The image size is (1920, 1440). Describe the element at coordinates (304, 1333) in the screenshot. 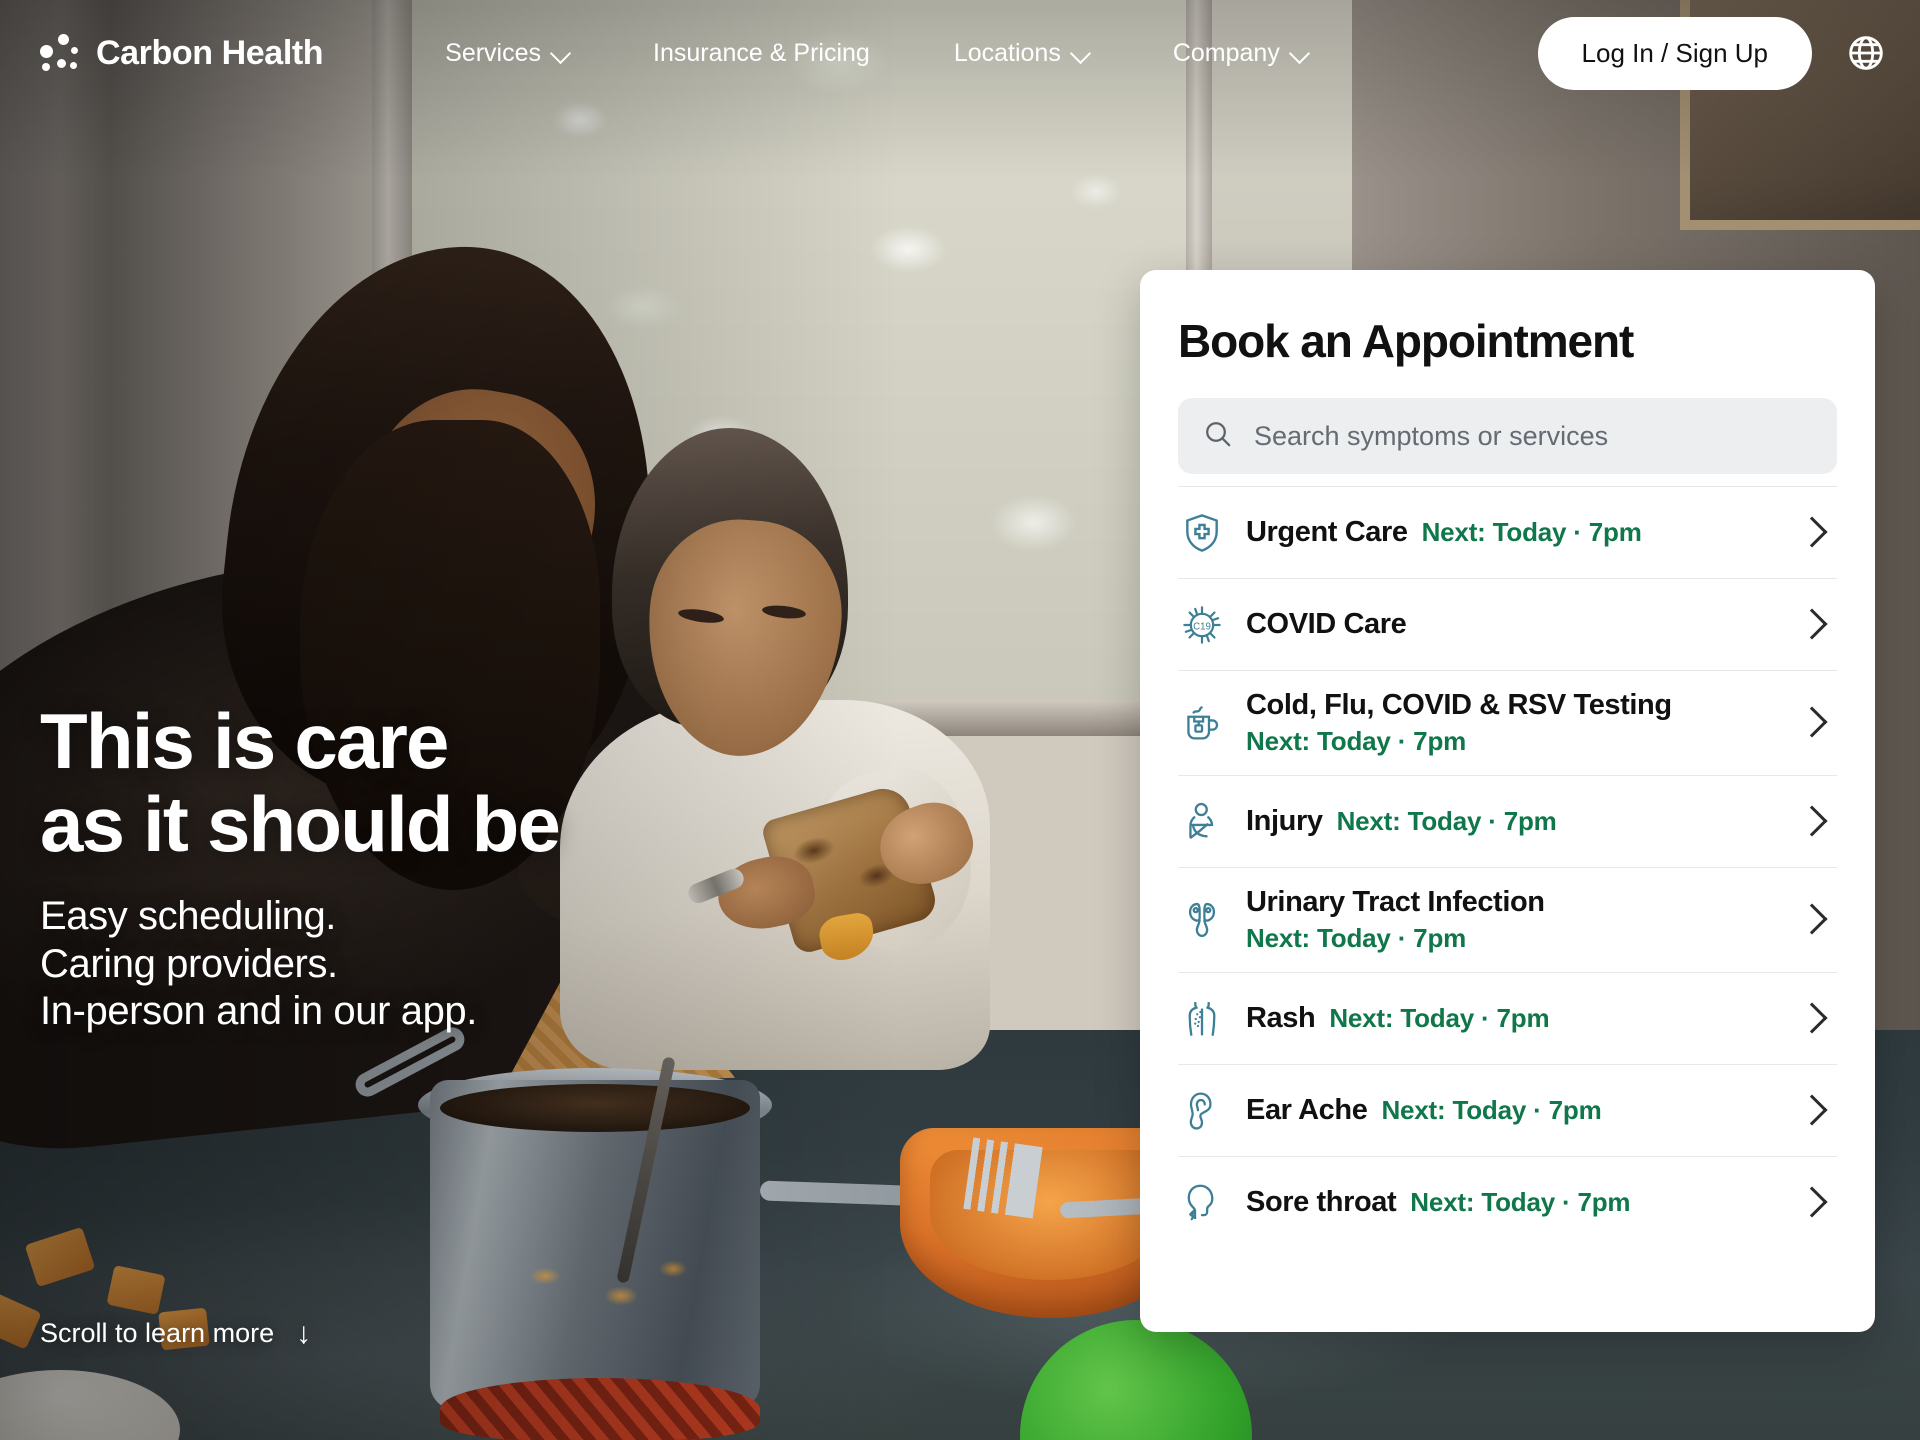

I see `arrow-down-icon: ↓` at that location.